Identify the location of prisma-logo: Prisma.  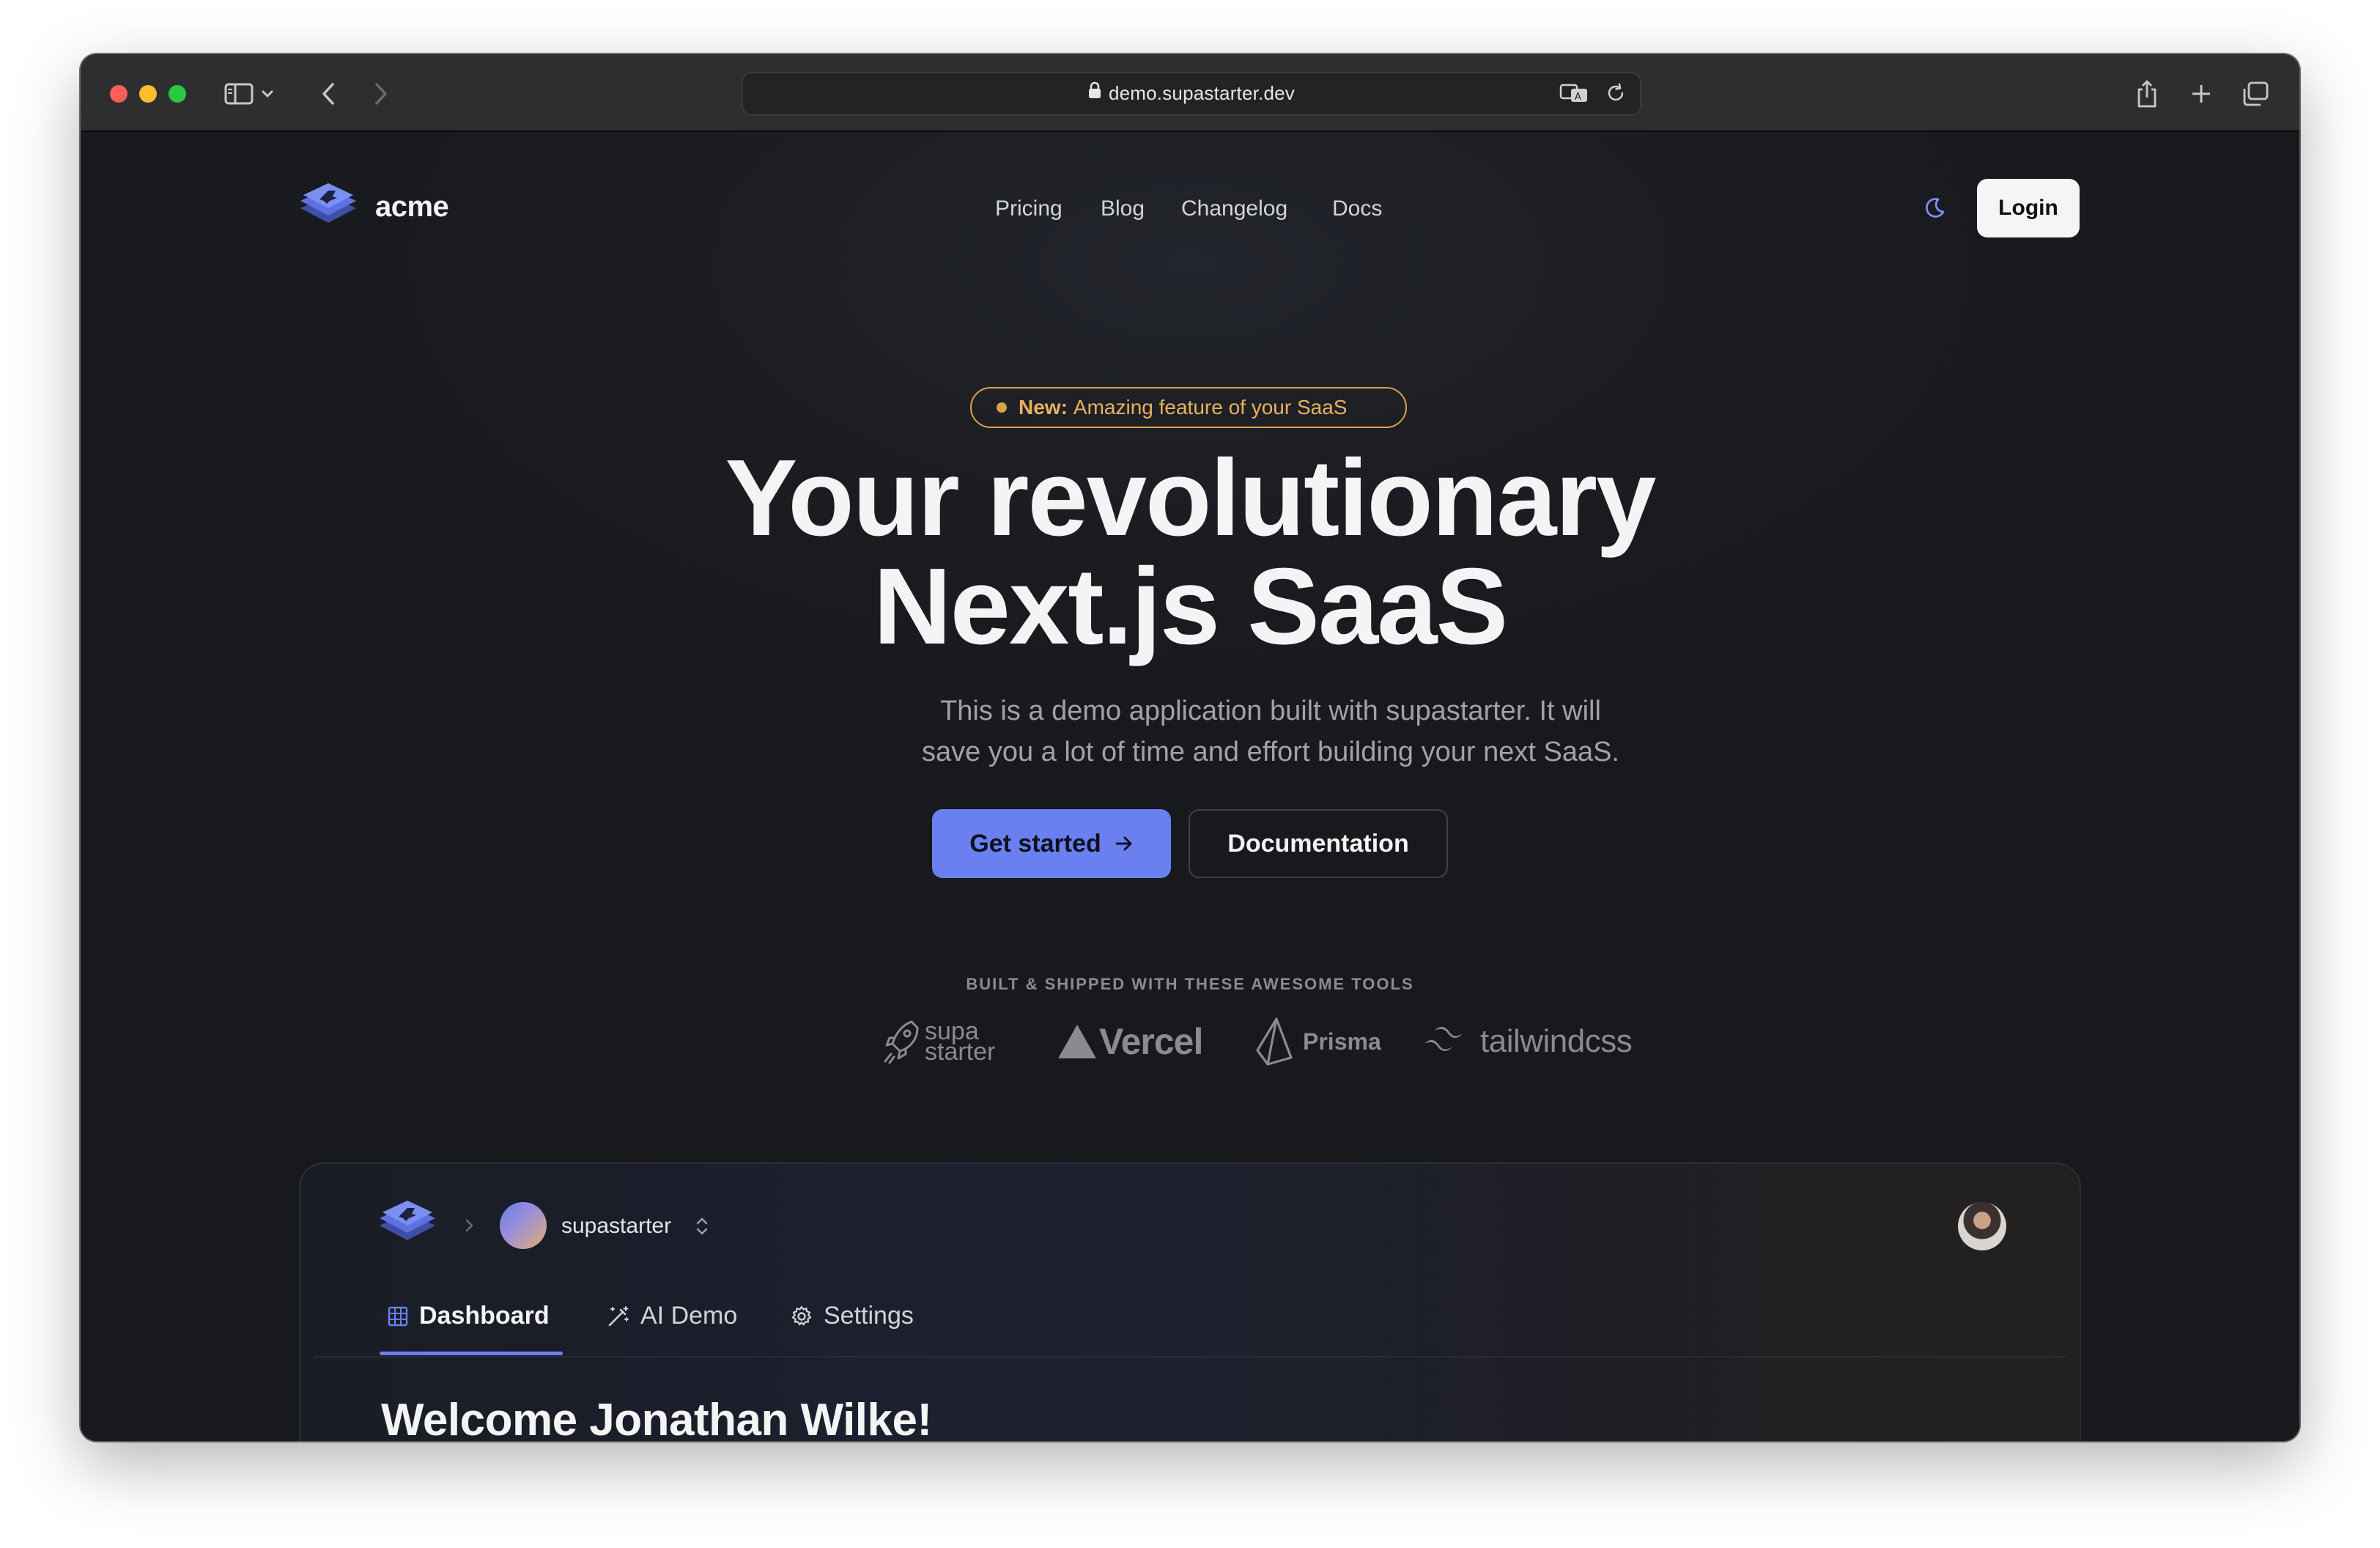
(1317, 1041).